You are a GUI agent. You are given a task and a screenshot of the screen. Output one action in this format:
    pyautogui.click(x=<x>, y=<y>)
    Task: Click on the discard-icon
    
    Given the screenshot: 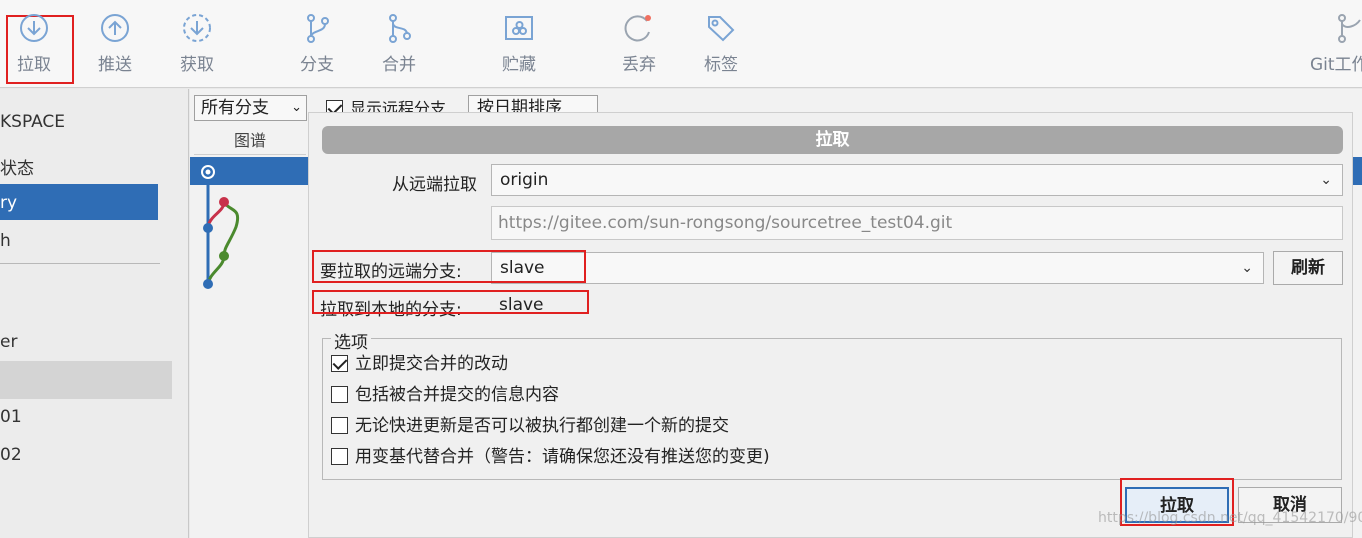 What is the action you would take?
    pyautogui.click(x=637, y=28)
    